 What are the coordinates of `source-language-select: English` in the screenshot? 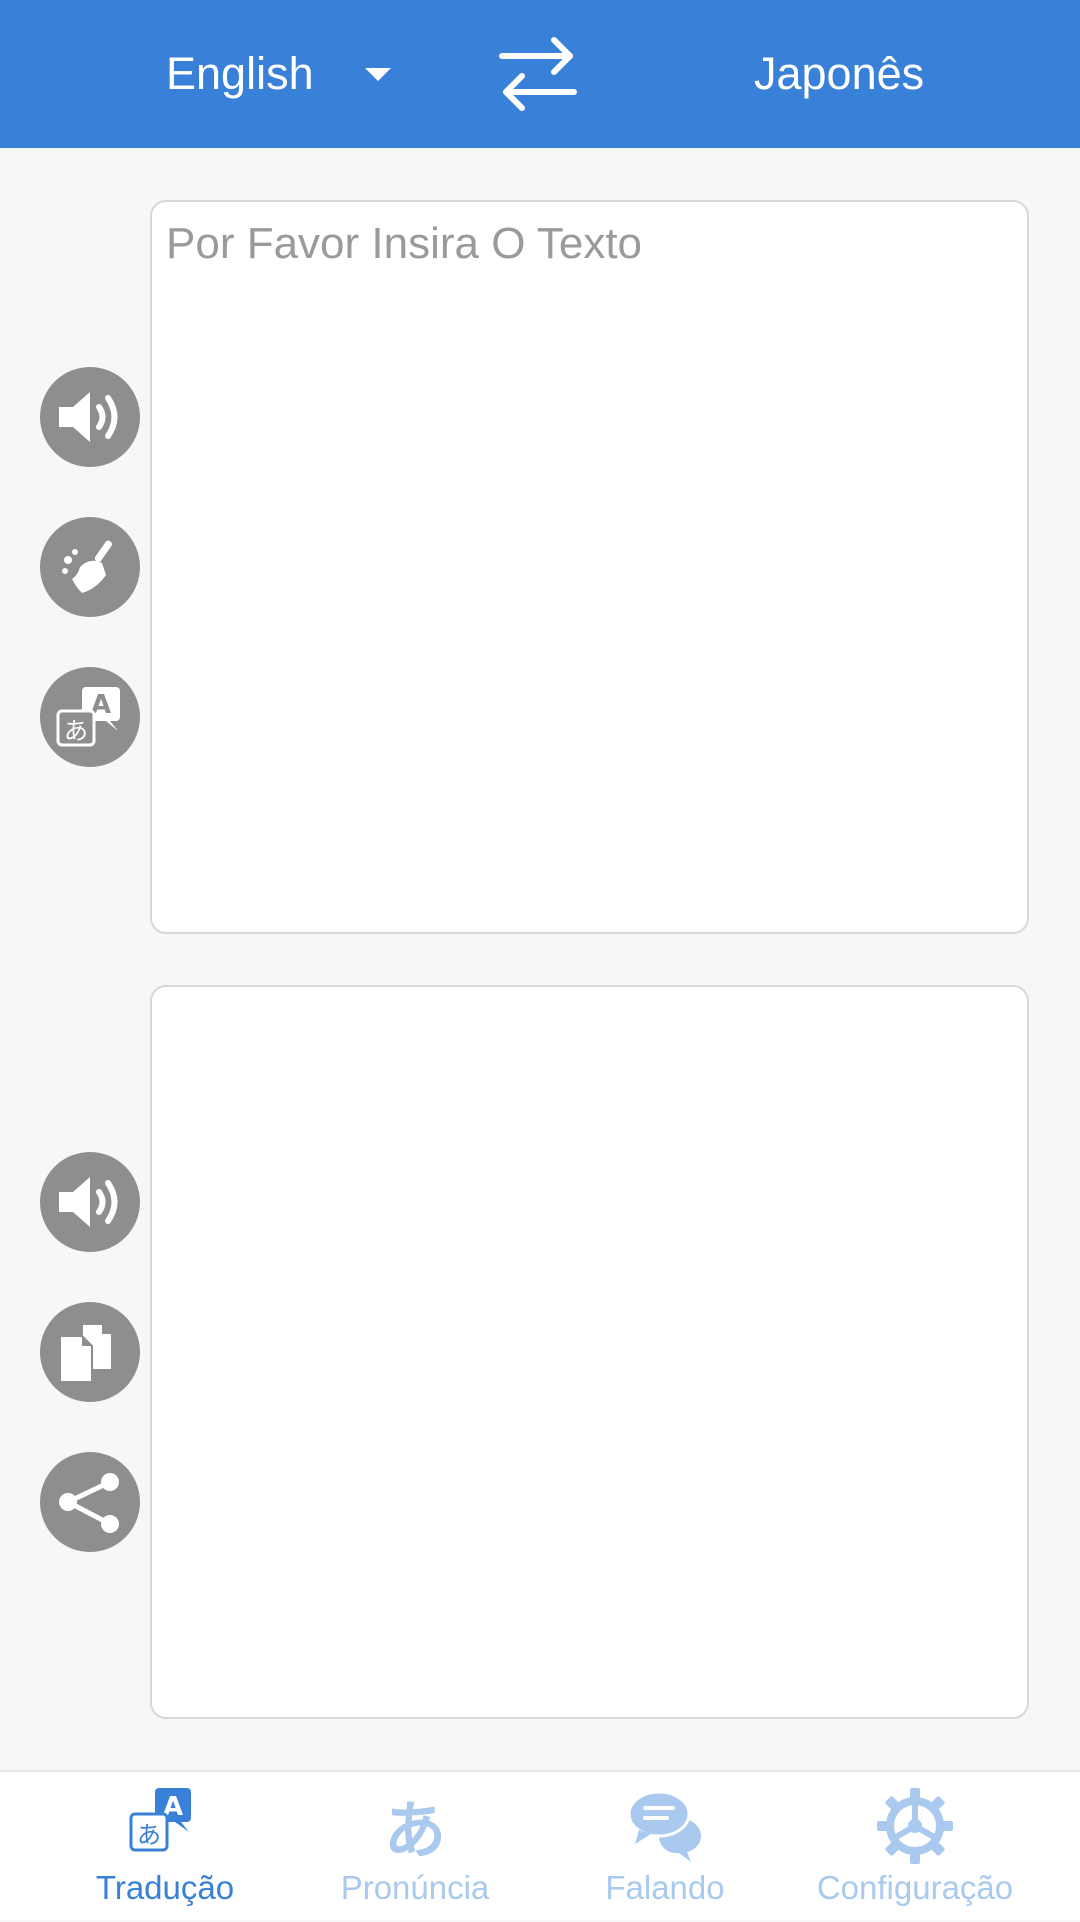 It's located at (240, 74).